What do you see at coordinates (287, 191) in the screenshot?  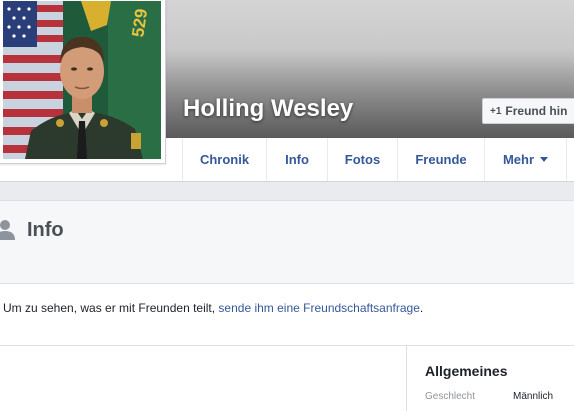 I see `section-gap` at bounding box center [287, 191].